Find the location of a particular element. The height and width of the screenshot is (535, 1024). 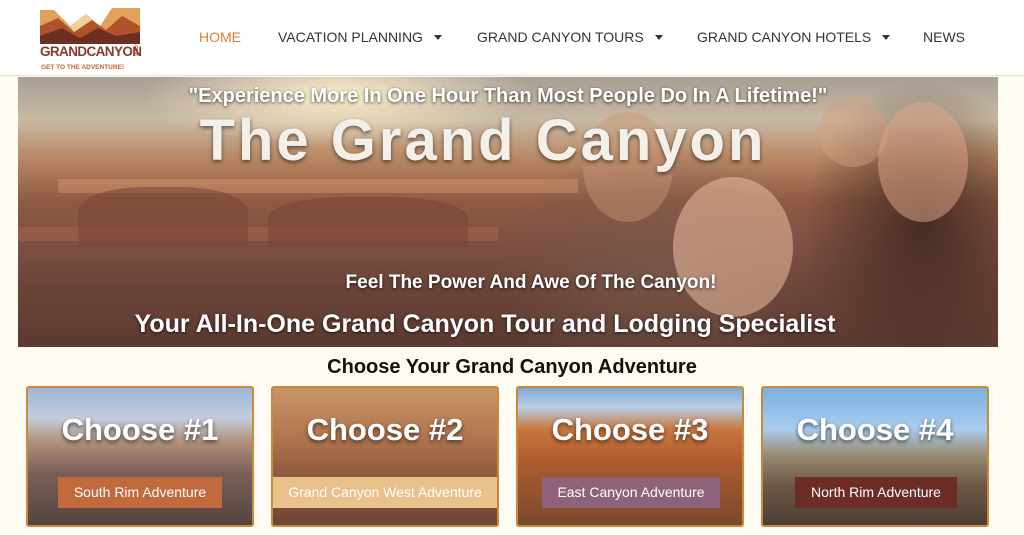

nav-news-label: NEWS is located at coordinates (944, 37).